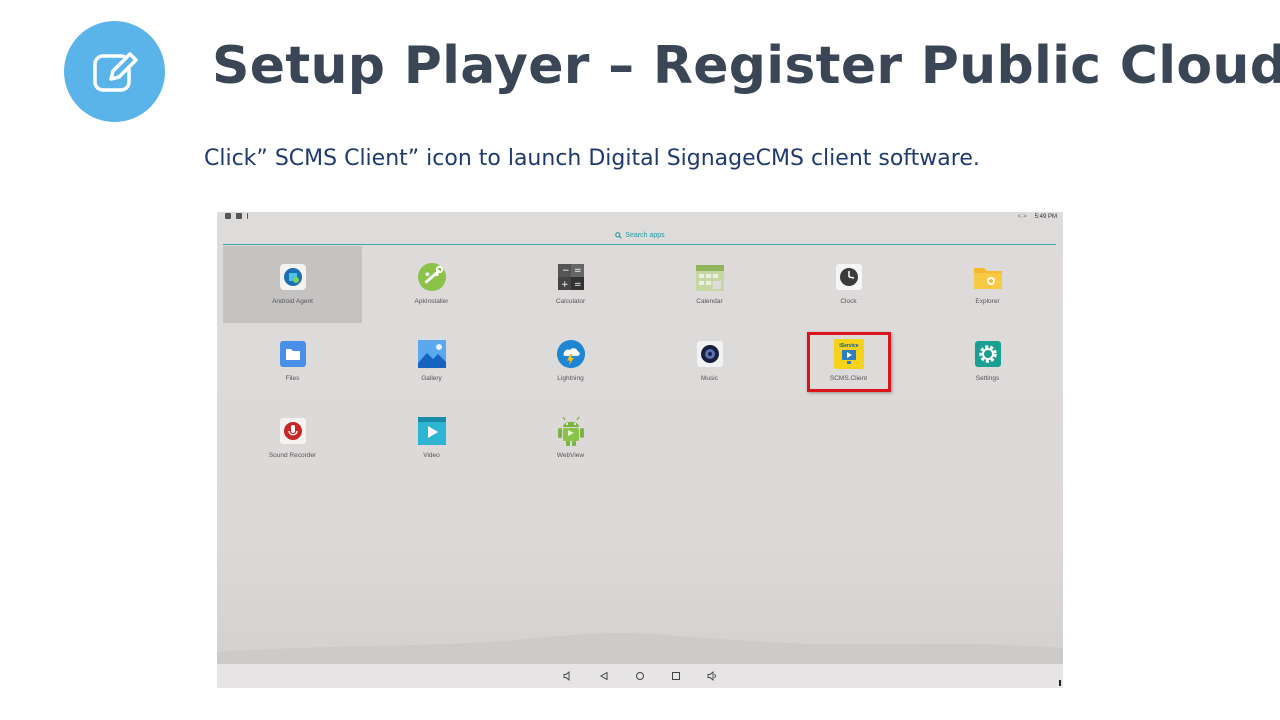 Image resolution: width=1280 pixels, height=720 pixels. I want to click on app-files: Files, so click(292, 361).